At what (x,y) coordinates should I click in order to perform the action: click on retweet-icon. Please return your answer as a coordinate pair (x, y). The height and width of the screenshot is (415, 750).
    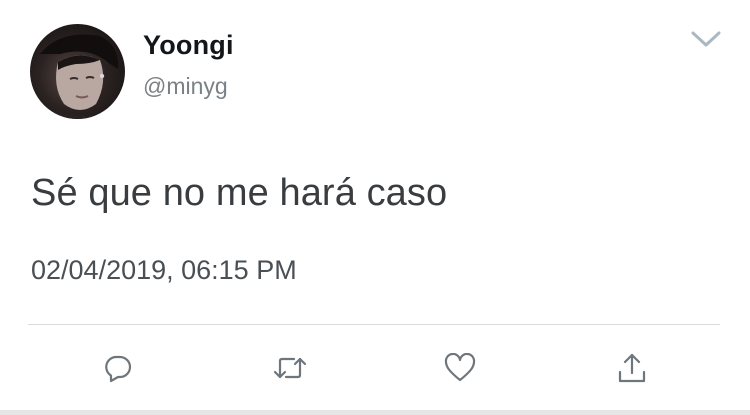
    Looking at the image, I should click on (290, 368).